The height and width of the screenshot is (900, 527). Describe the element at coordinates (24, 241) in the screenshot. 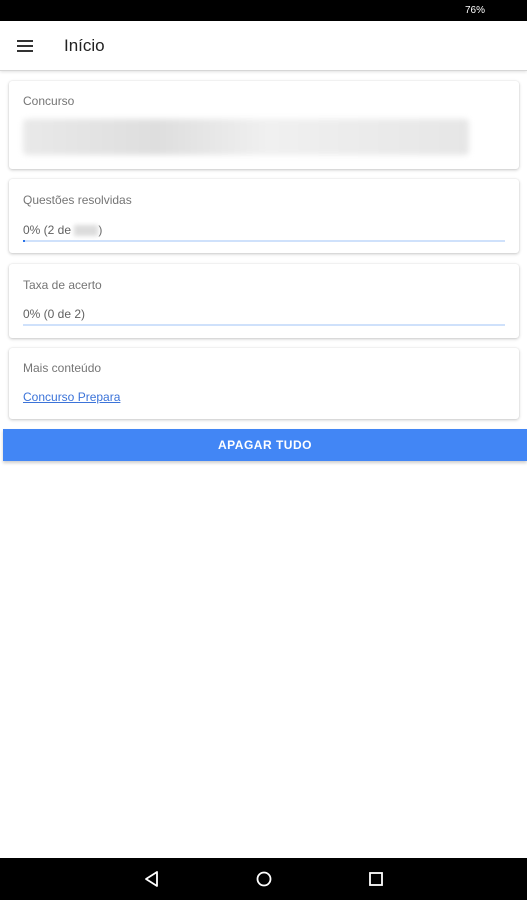

I see `questoes-progress-fill` at that location.